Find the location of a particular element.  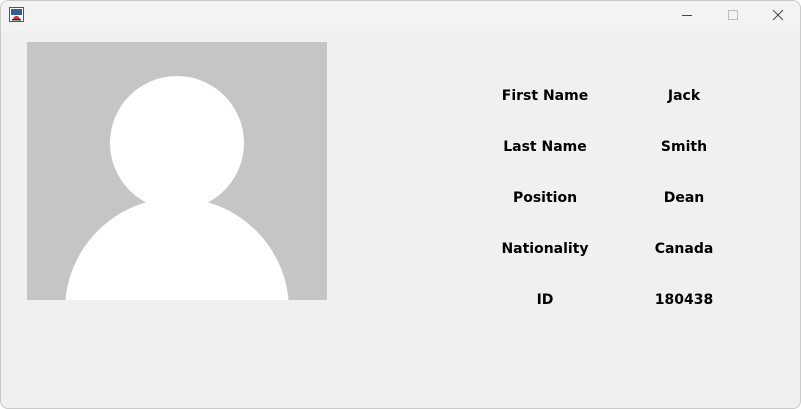

nationality-value: Canada is located at coordinates (684, 249).